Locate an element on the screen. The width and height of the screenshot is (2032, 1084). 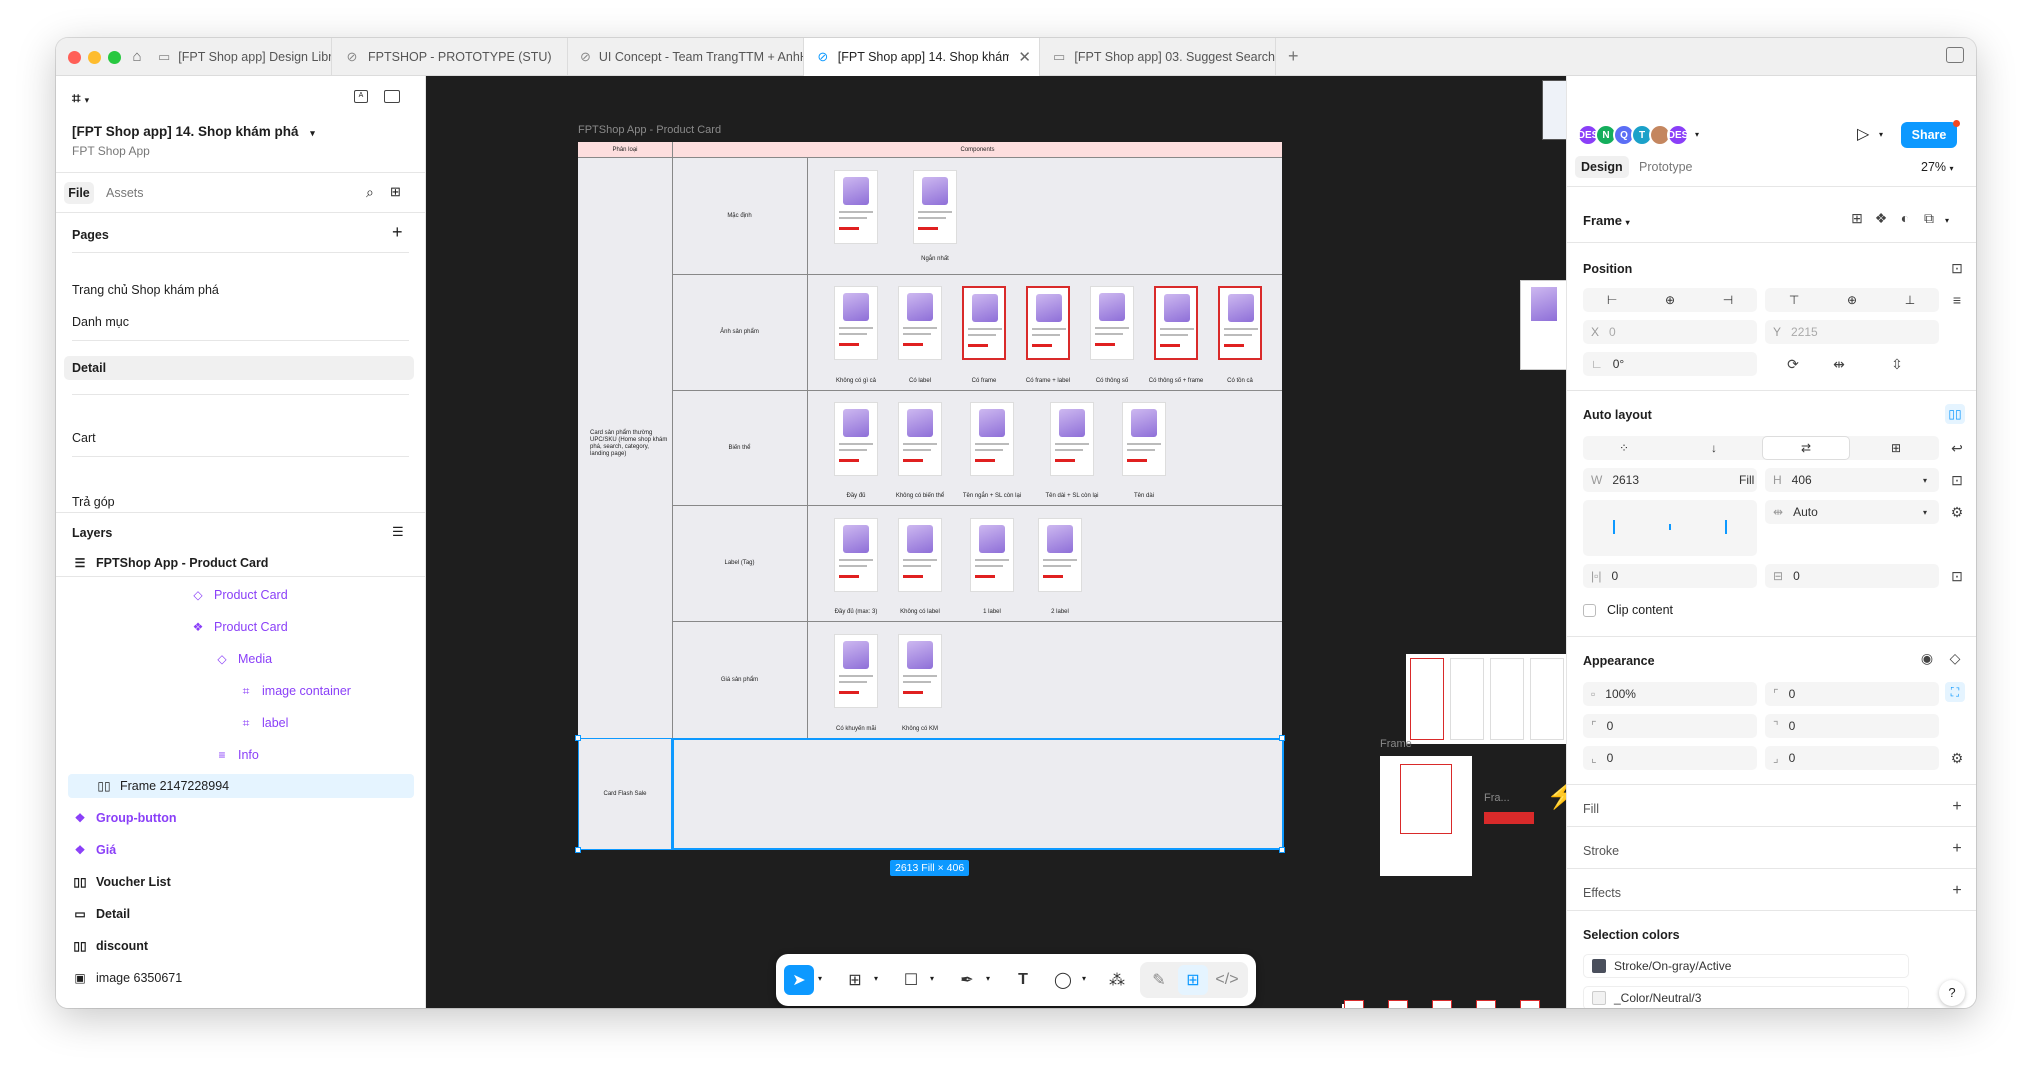
tab-suggest-search: ▭ [FPT Shop app] 03. Suggest Search is located at coordinates (1158, 57).